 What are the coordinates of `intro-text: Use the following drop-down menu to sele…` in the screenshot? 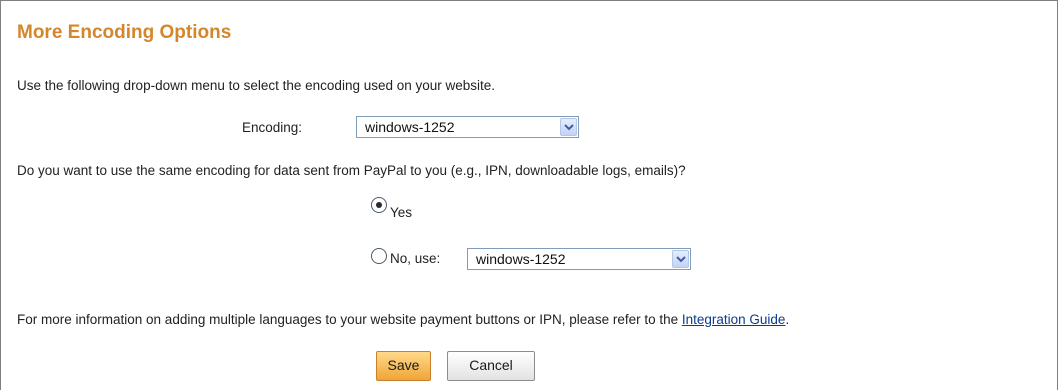 It's located at (256, 85).